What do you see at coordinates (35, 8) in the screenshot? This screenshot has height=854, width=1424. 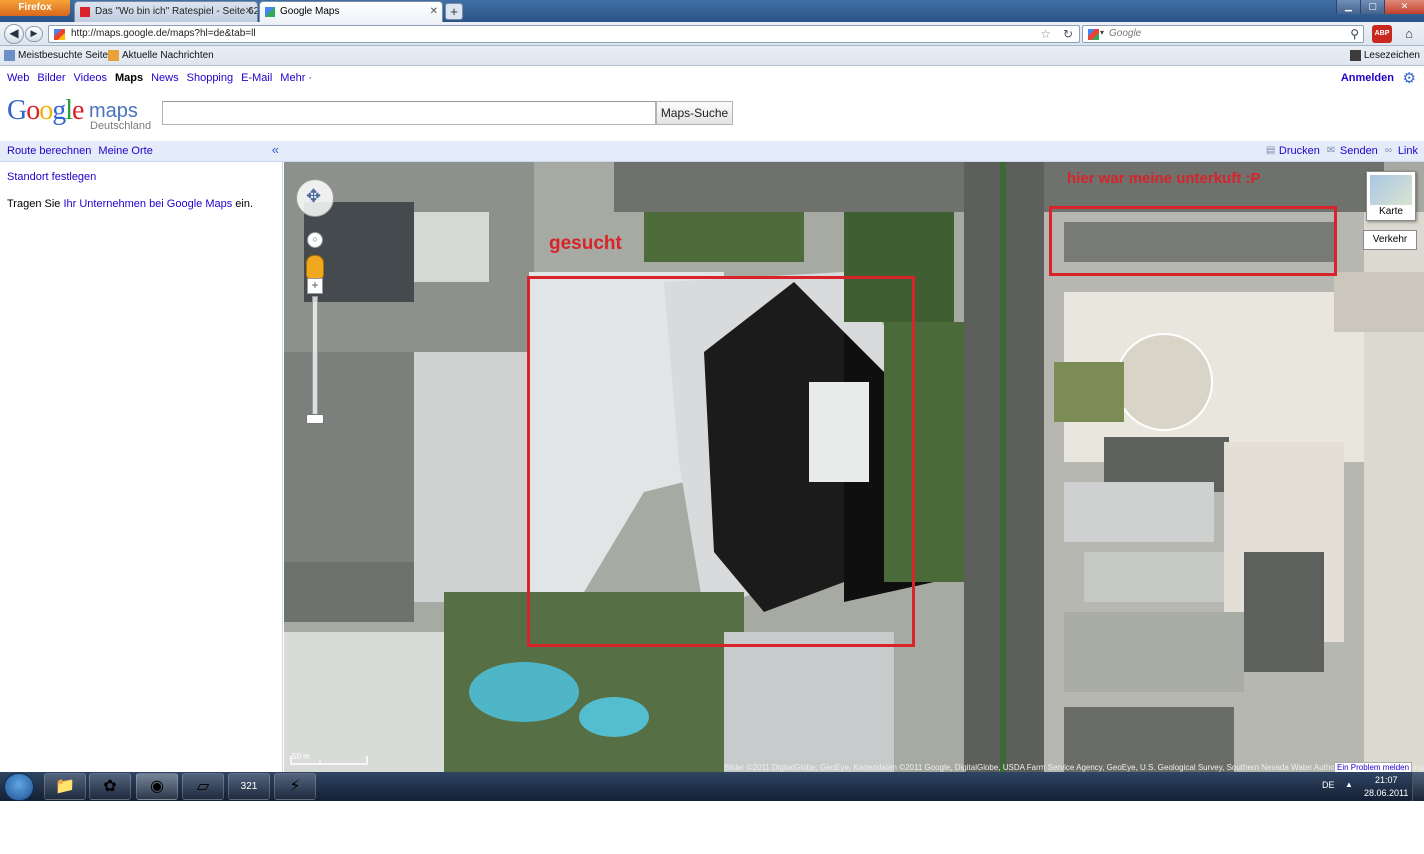 I see `firefox-menu-button: Firefox` at bounding box center [35, 8].